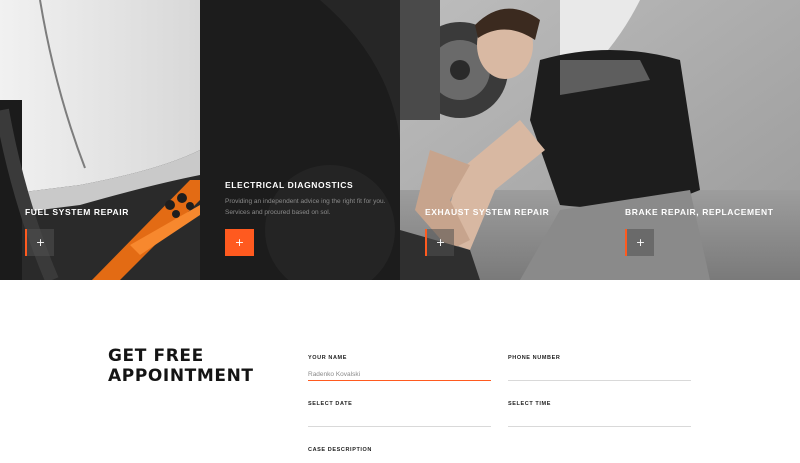 The width and height of the screenshot is (800, 463). Describe the element at coordinates (599, 420) in the screenshot. I see `time-input` at that location.